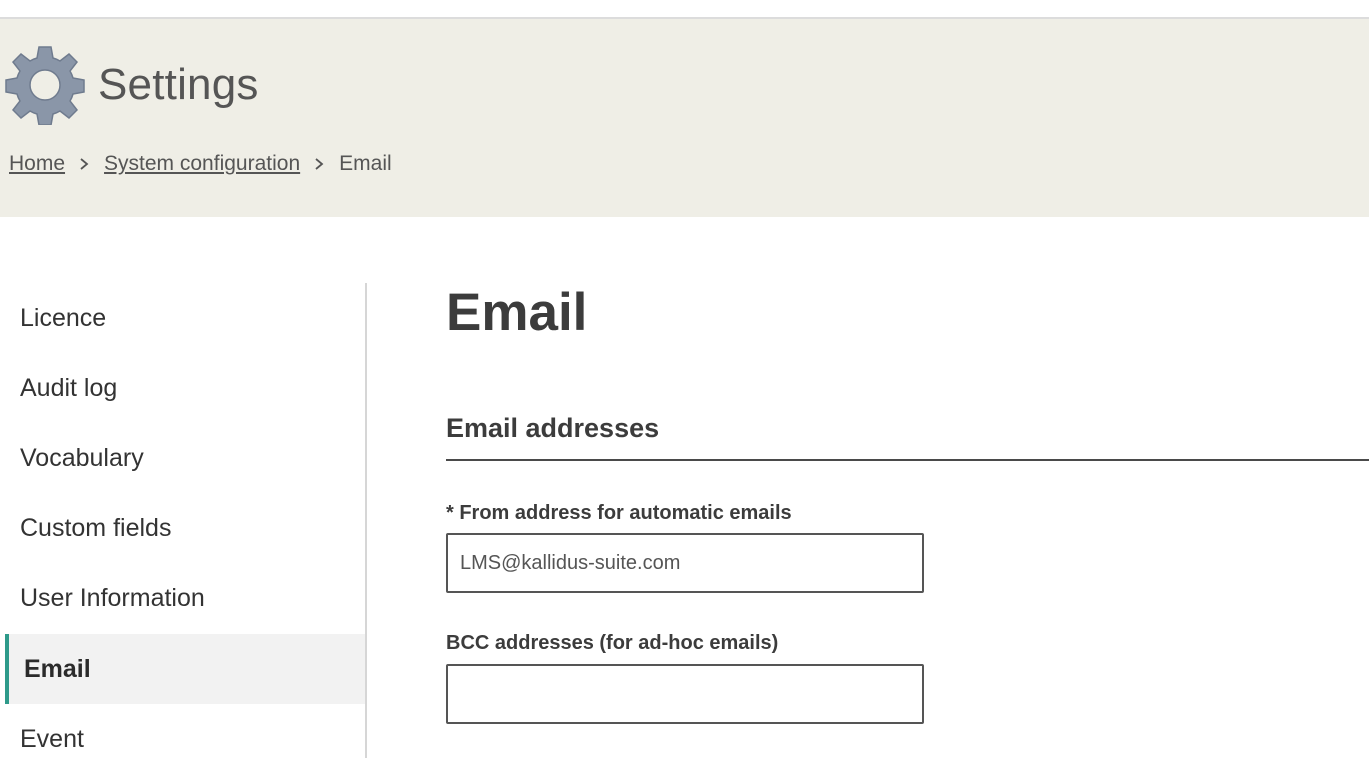 This screenshot has width=1369, height=774. What do you see at coordinates (685, 563) in the screenshot?
I see `from-address-input` at bounding box center [685, 563].